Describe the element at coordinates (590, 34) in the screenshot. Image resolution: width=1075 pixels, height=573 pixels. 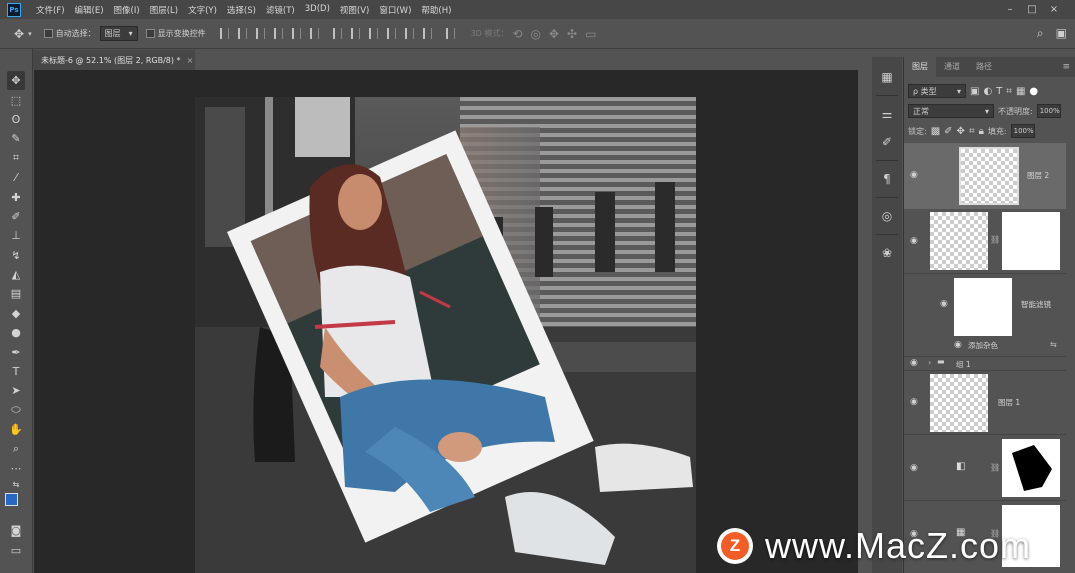
I see `3d-camera-icon: ▭` at that location.